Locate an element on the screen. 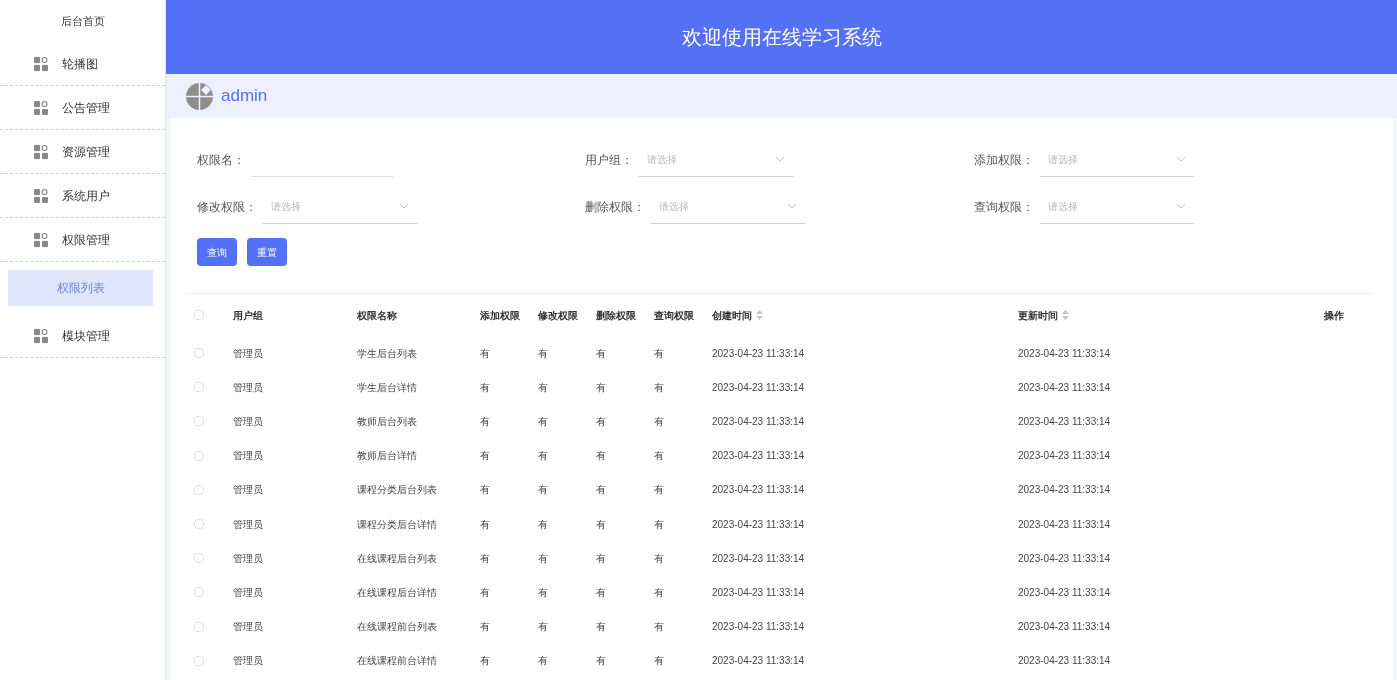 The image size is (1397, 680). column-header: 用户组 is located at coordinates (248, 315).